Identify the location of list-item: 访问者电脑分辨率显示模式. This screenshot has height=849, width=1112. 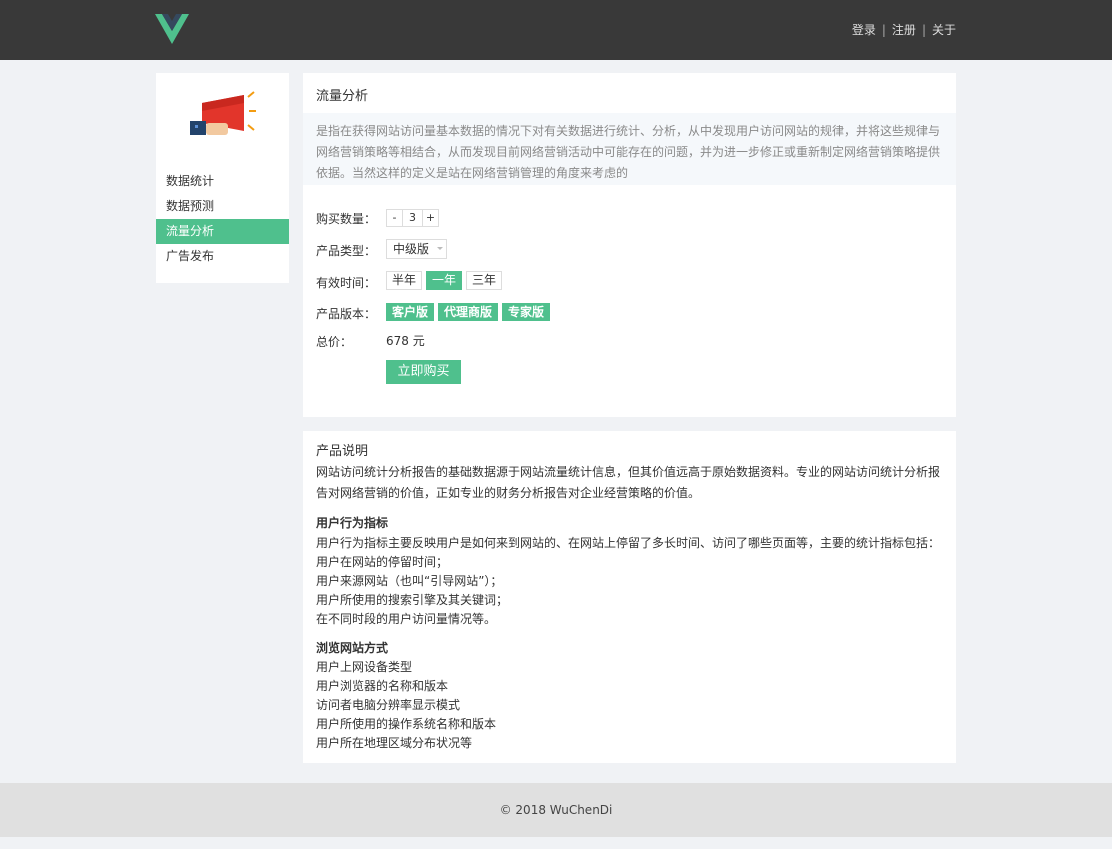
(388, 705).